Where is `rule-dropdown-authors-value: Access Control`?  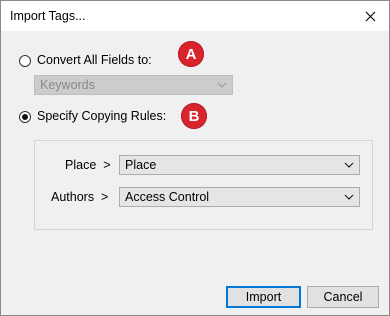 rule-dropdown-authors-value: Access Control is located at coordinates (167, 197).